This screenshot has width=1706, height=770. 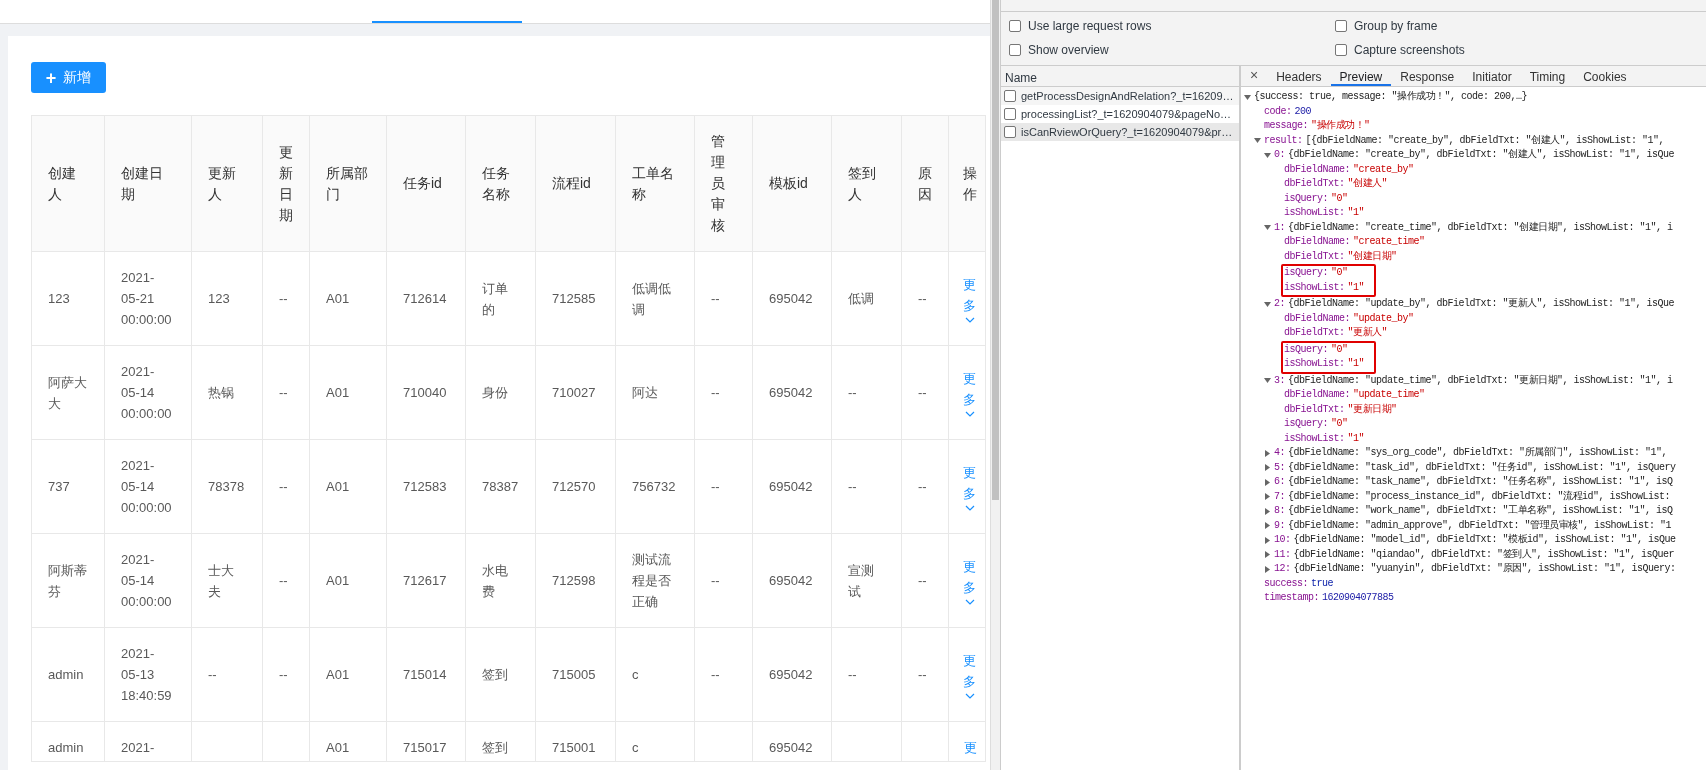 I want to click on json-summary: {dbFieldName: "process_instance_id", dbFieldTxt: "流程id", isShowList:, so click(x=1479, y=496).